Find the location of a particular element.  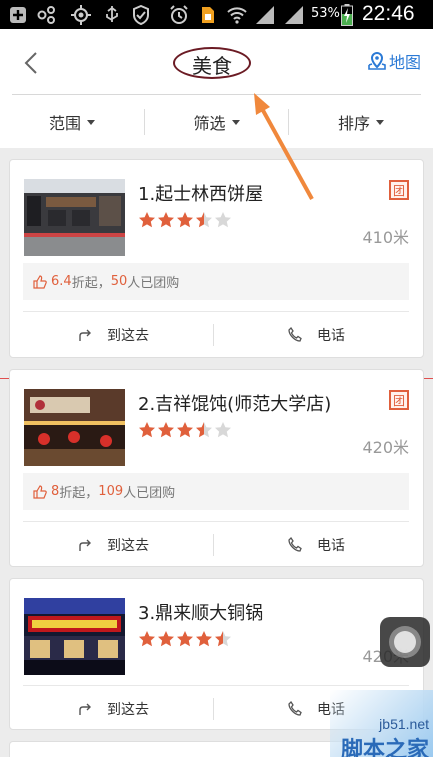

assistive-touch-button is located at coordinates (405, 642).